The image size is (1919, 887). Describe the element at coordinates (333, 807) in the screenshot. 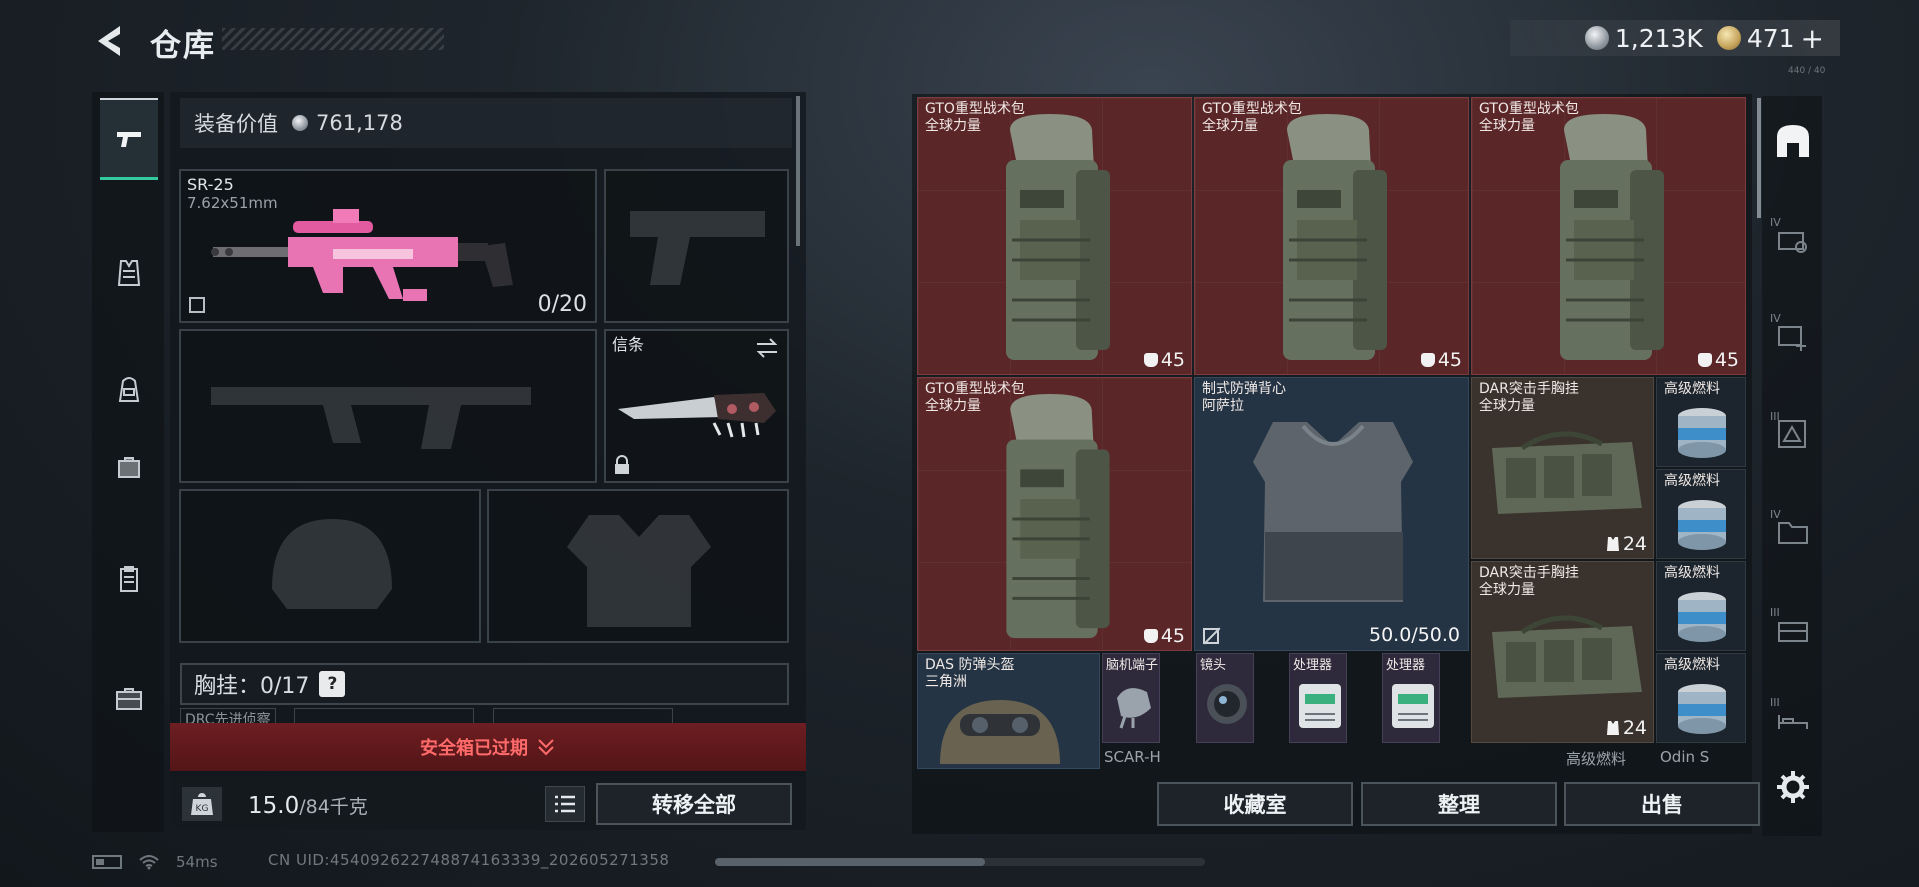

I see `weight-max: /84千克` at that location.